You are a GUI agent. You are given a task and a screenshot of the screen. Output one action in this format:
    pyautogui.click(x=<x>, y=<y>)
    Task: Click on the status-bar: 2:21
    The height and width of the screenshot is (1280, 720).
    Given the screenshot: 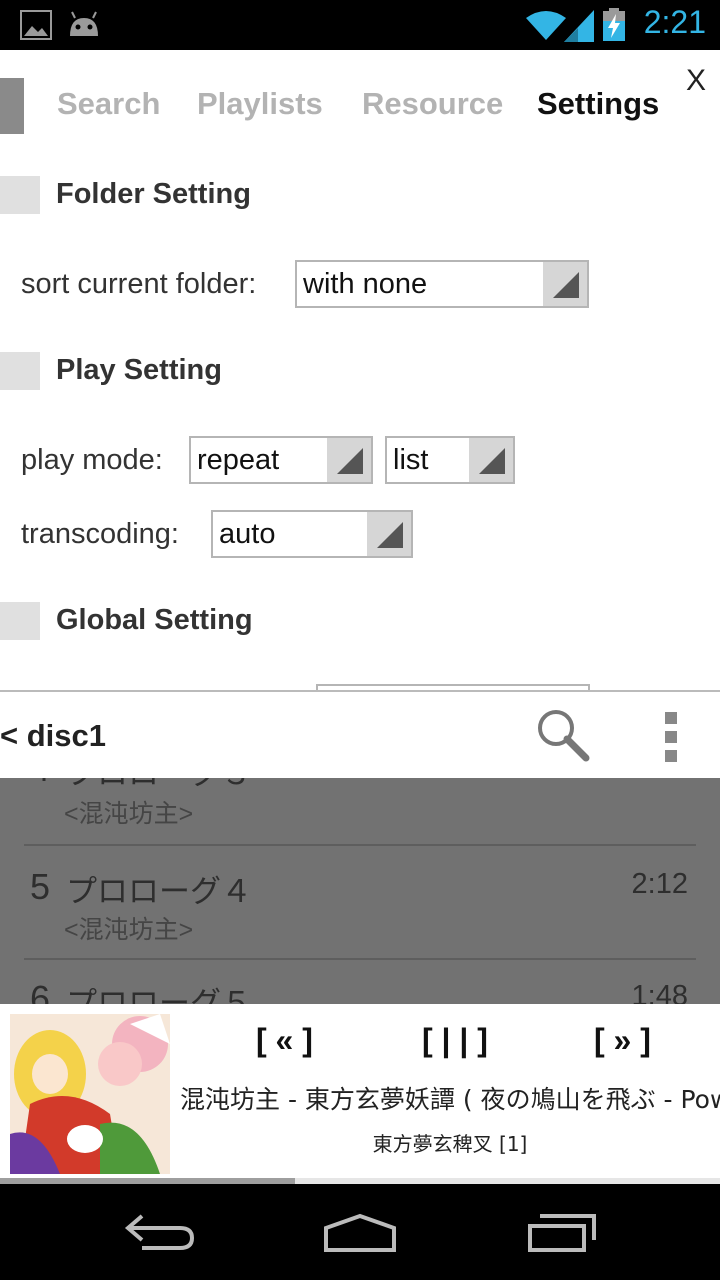 What is the action you would take?
    pyautogui.click(x=360, y=25)
    